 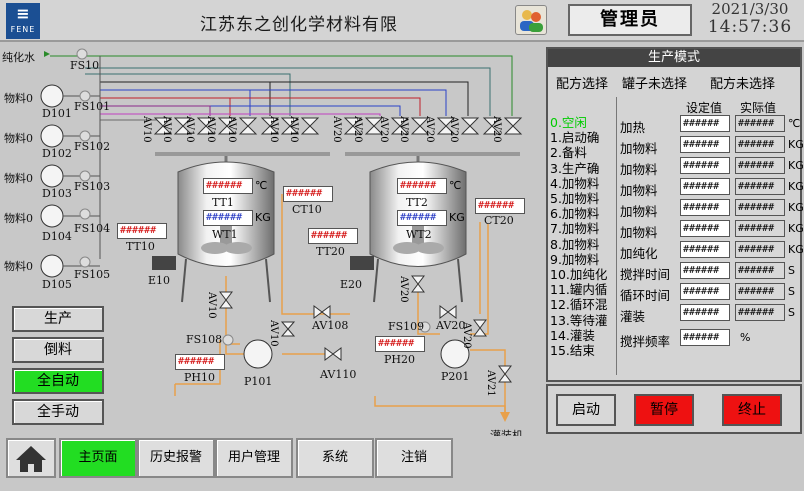 I want to click on step-item: 7.加物料, so click(x=575, y=229).